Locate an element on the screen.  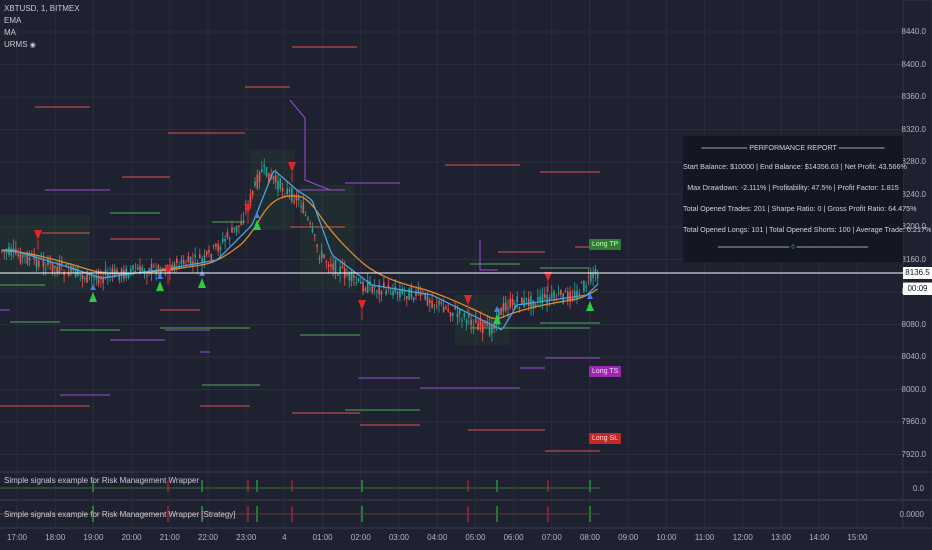
time-tick-label: 09:00 is located at coordinates (628, 537).